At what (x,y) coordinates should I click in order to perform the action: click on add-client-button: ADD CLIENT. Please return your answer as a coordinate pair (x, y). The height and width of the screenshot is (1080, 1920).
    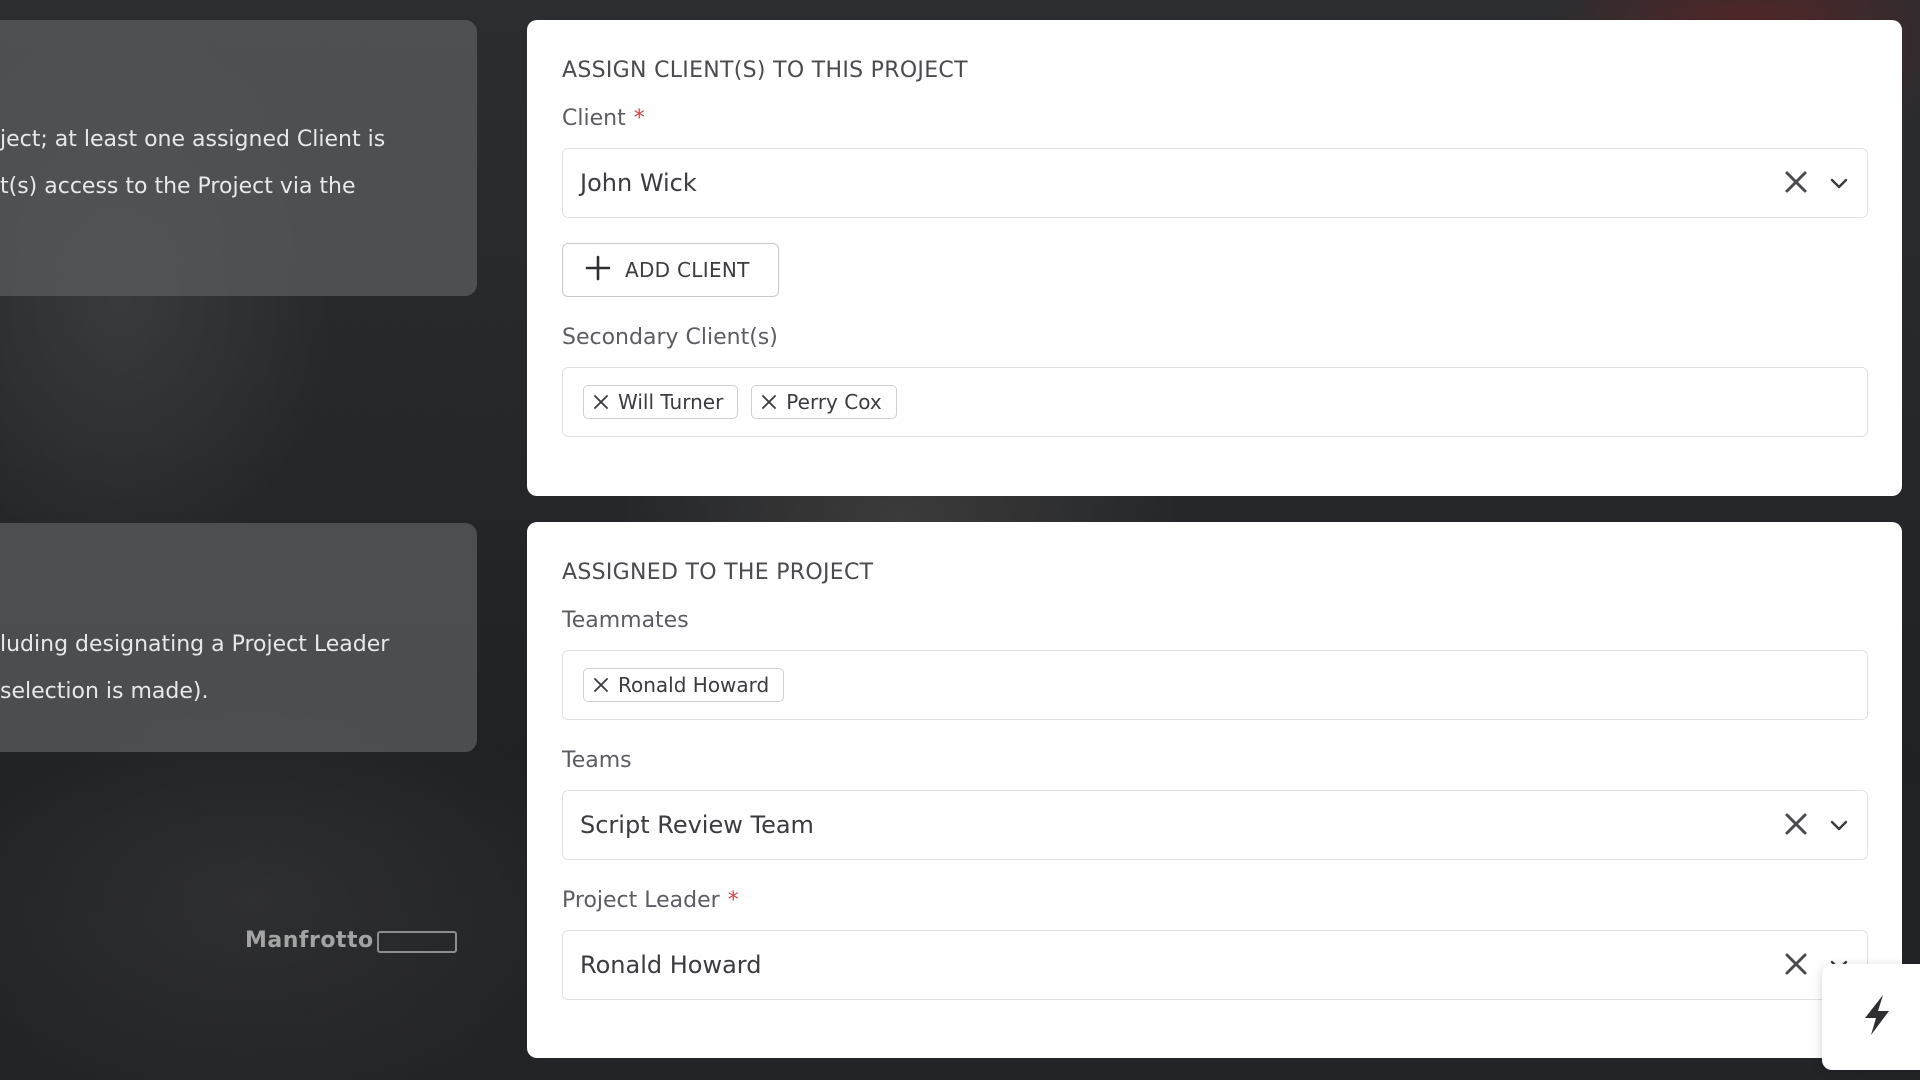
    Looking at the image, I should click on (670, 270).